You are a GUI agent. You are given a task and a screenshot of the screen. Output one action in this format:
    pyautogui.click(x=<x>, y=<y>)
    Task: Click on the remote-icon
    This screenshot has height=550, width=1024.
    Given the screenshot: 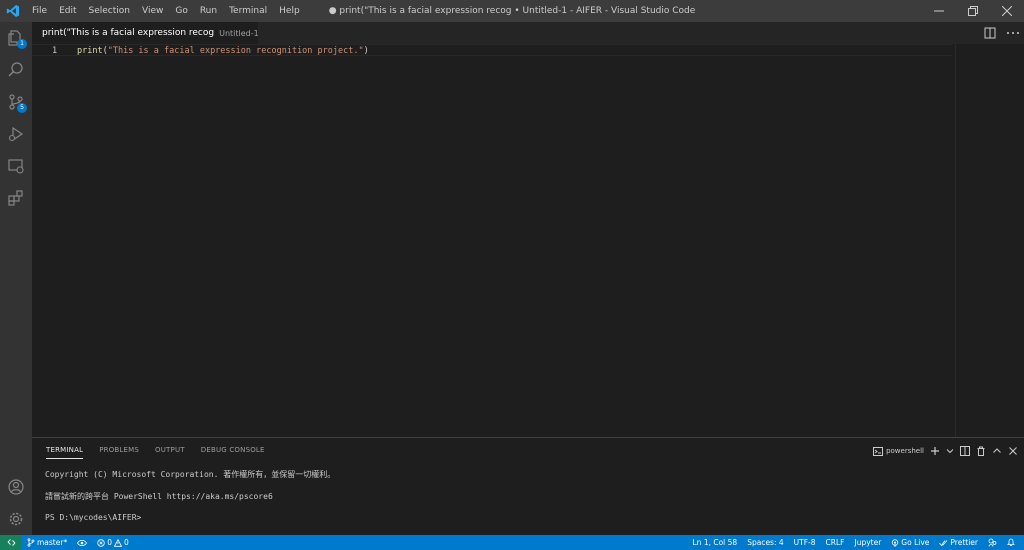 What is the action you would take?
    pyautogui.click(x=11, y=542)
    